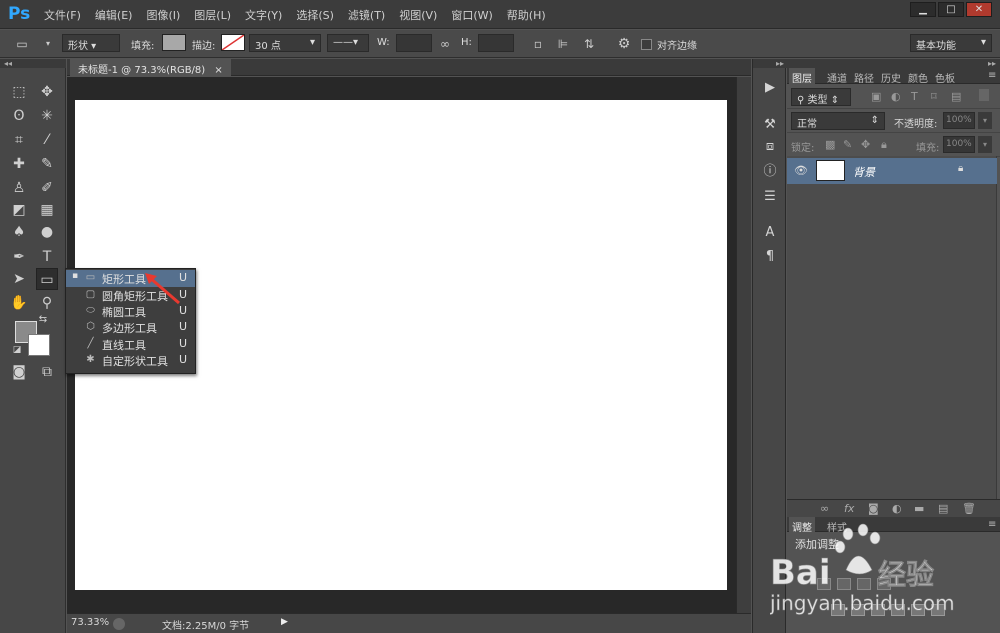 This screenshot has width=1000, height=633. Describe the element at coordinates (19, 257) in the screenshot. I see `pen-tool-icon: ✒` at that location.